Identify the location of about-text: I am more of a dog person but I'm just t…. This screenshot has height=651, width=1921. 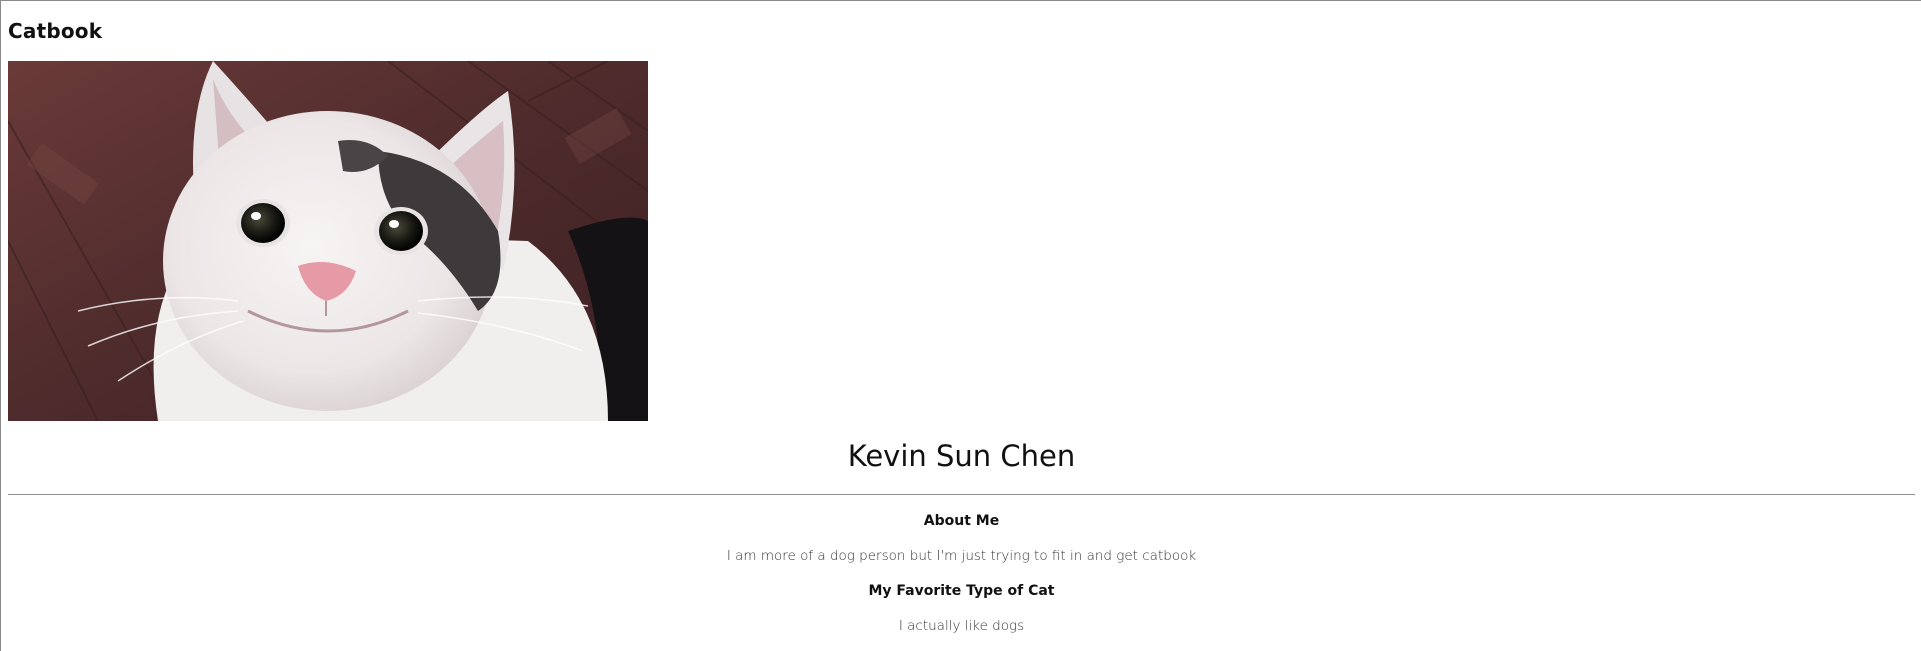
(961, 556).